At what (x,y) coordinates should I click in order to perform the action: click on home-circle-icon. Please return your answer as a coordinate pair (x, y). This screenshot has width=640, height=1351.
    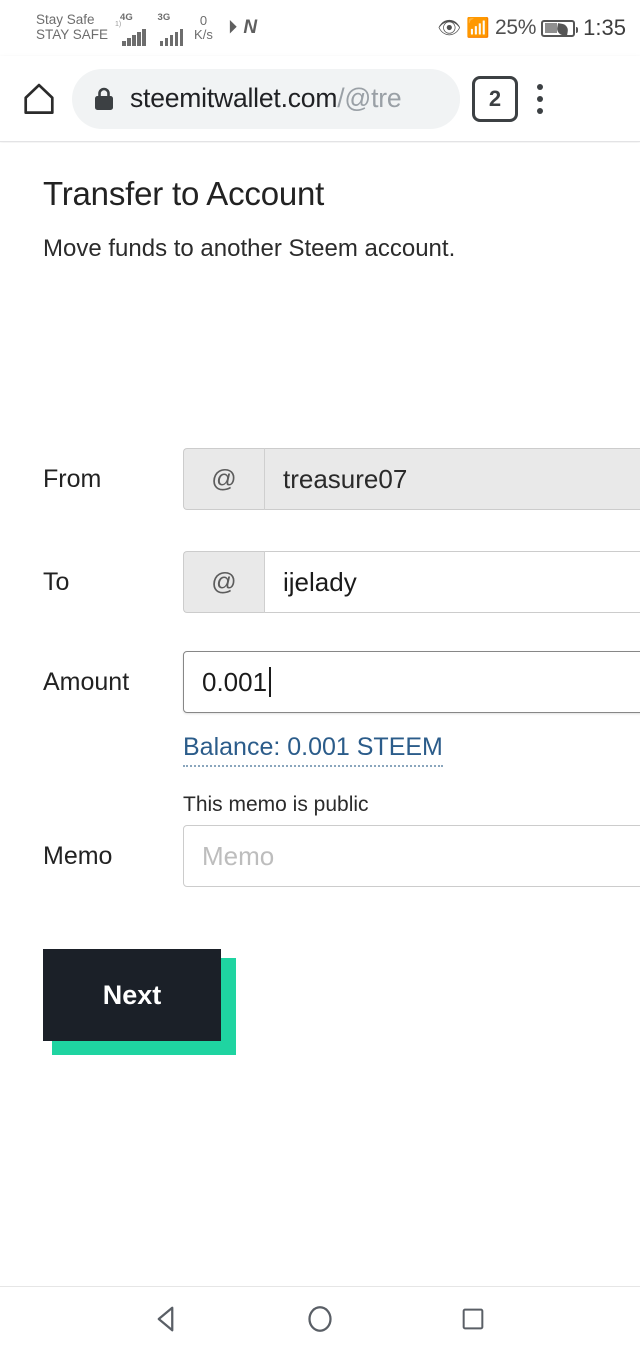
    Looking at the image, I should click on (320, 1319).